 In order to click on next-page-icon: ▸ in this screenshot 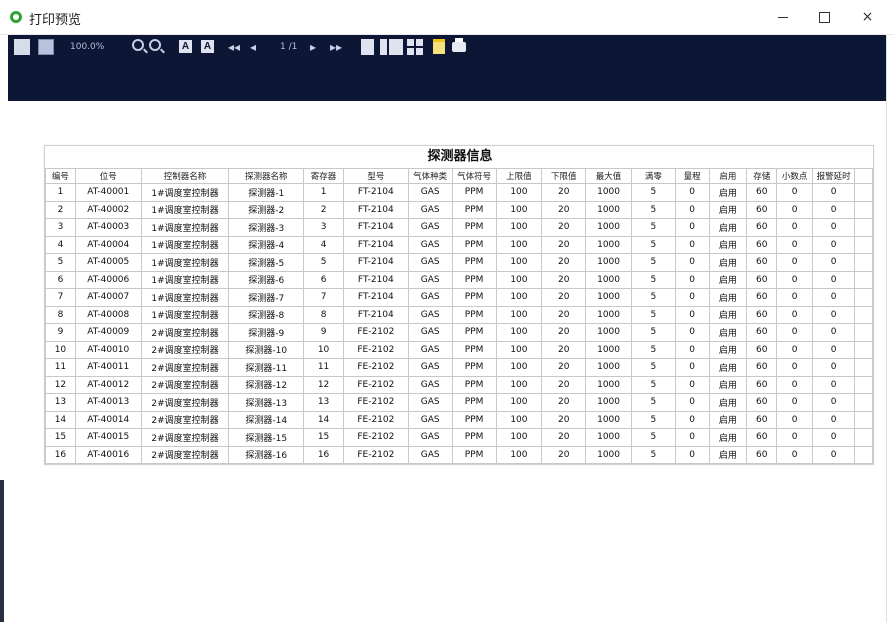, I will do `click(313, 47)`.